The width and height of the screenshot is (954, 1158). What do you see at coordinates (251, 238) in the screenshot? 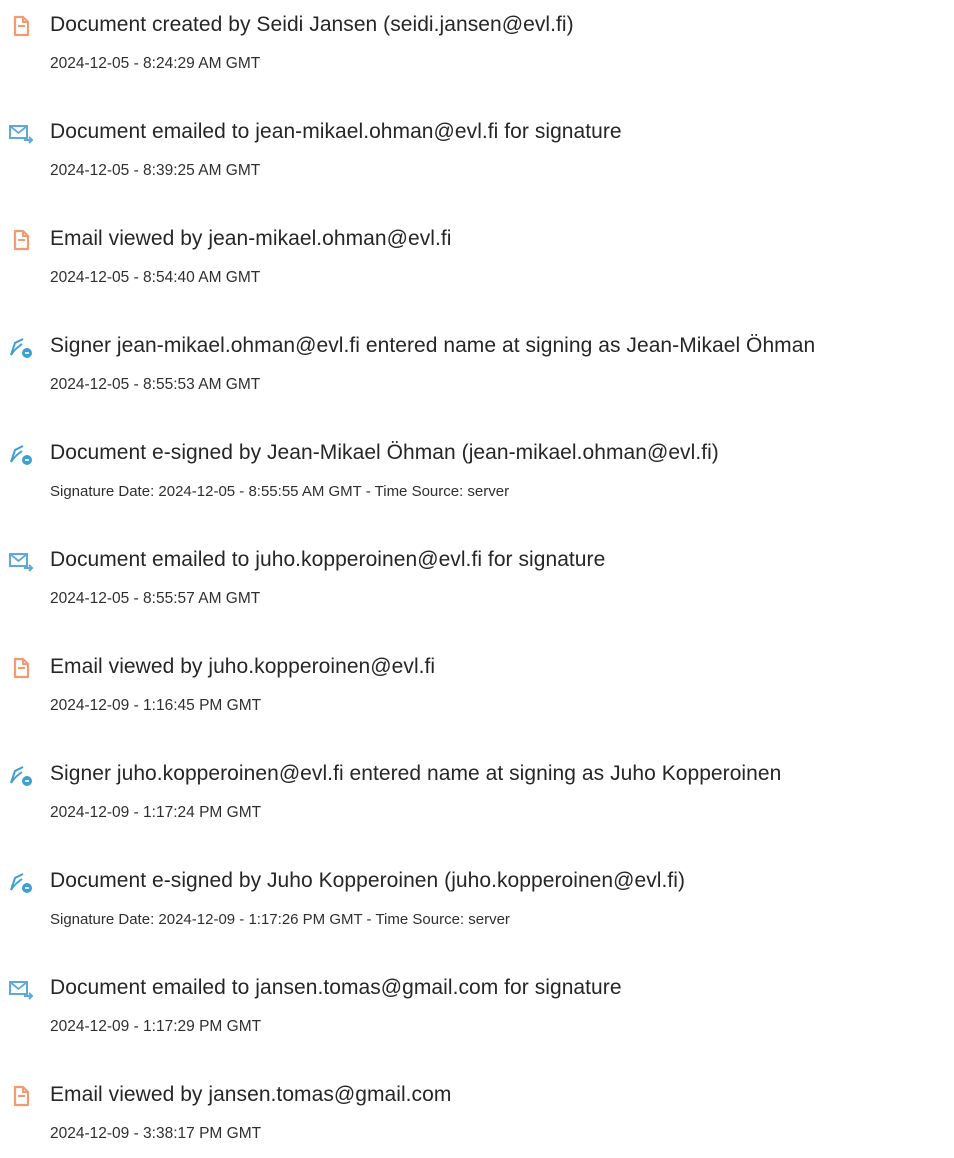
I see `entry-title: Email viewed by jean-mikael.ohman@evl.fi` at bounding box center [251, 238].